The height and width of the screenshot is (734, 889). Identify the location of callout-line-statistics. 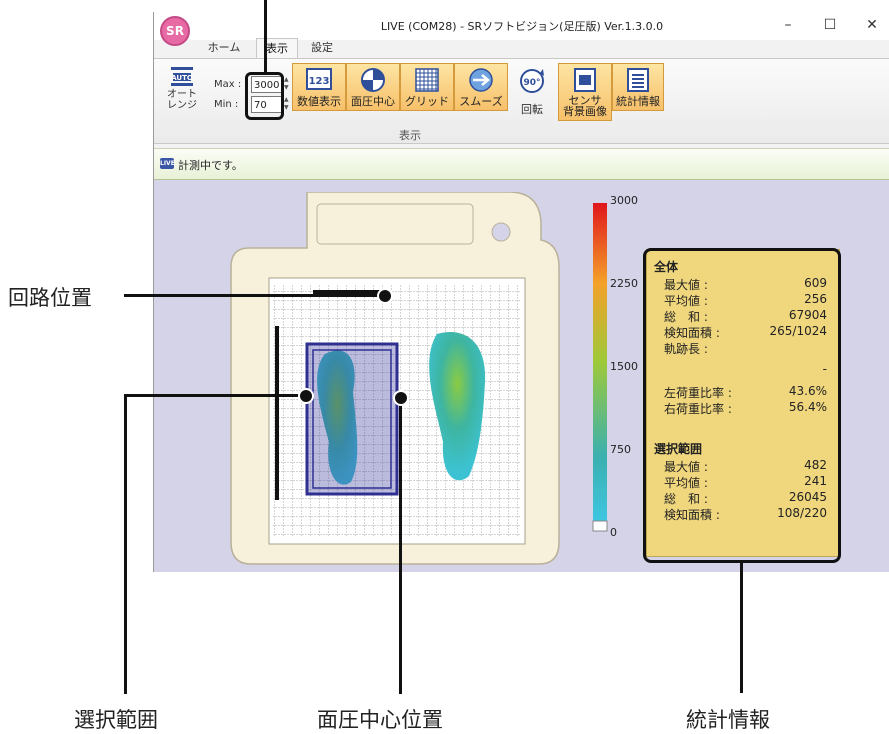
(741, 628).